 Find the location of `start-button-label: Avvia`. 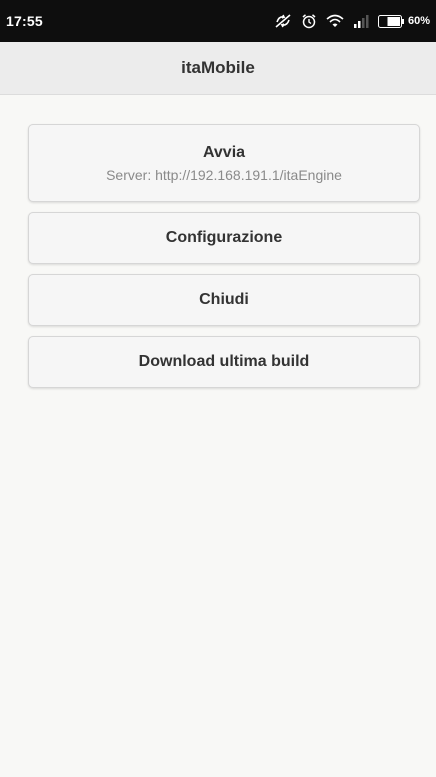

start-button-label: Avvia is located at coordinates (224, 152).